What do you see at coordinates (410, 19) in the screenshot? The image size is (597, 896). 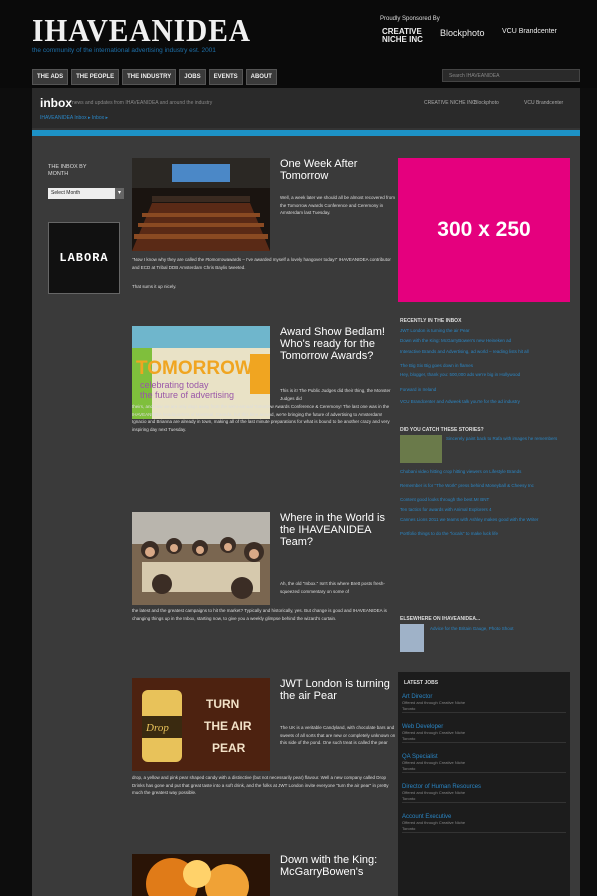 I see `sponsor-heading: Proudly Sponsored By` at bounding box center [410, 19].